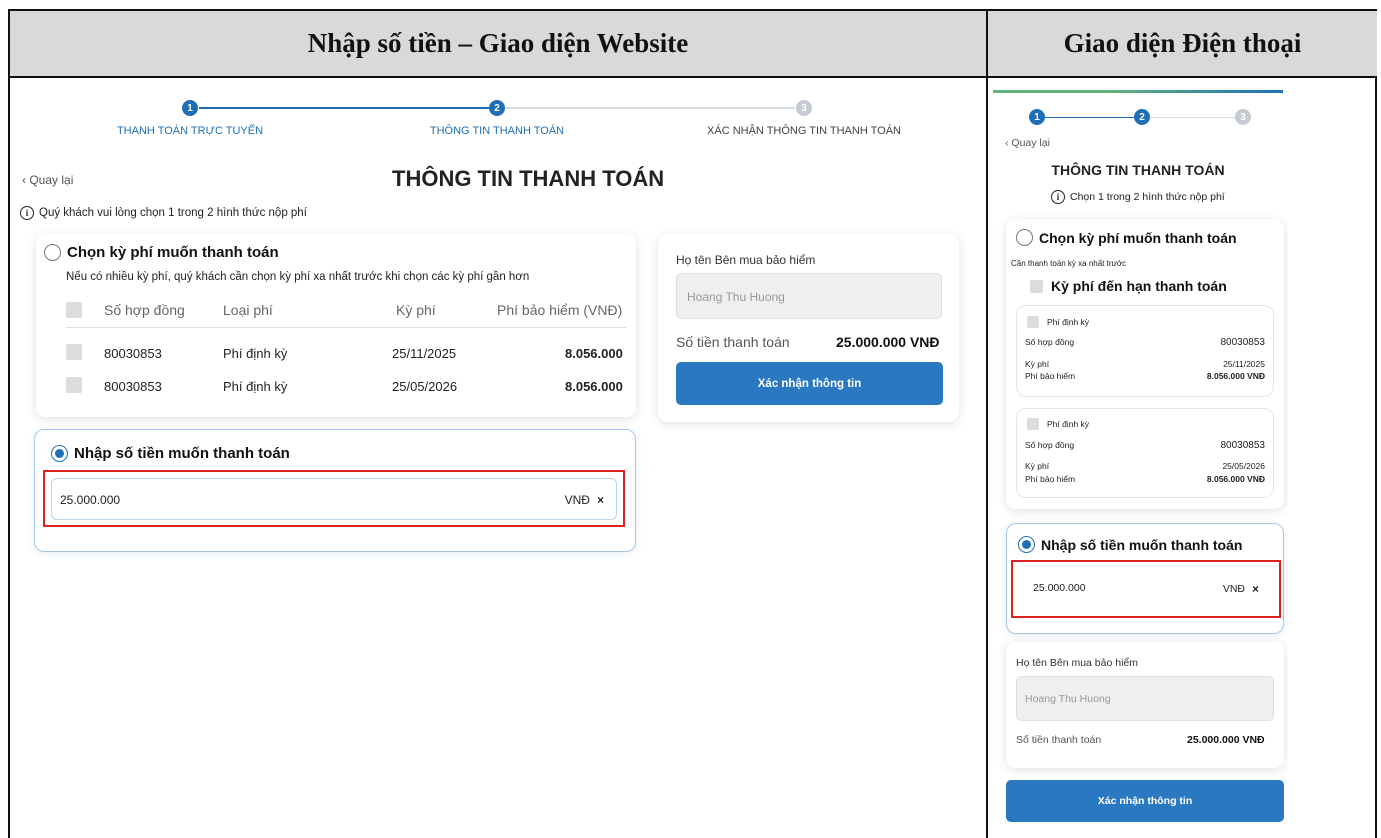 Image resolution: width=1381 pixels, height=838 pixels. Describe the element at coordinates (594, 386) in the screenshot. I see `row-2-amount: 8.056.000` at that location.